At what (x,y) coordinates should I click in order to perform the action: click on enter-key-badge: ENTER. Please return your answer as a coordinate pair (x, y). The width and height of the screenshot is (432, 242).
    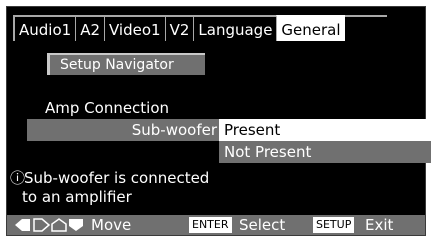
    Looking at the image, I should click on (210, 225).